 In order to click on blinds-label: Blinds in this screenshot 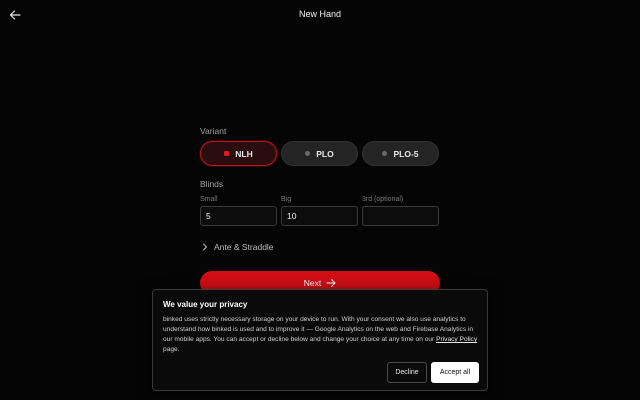, I will do `click(212, 184)`.